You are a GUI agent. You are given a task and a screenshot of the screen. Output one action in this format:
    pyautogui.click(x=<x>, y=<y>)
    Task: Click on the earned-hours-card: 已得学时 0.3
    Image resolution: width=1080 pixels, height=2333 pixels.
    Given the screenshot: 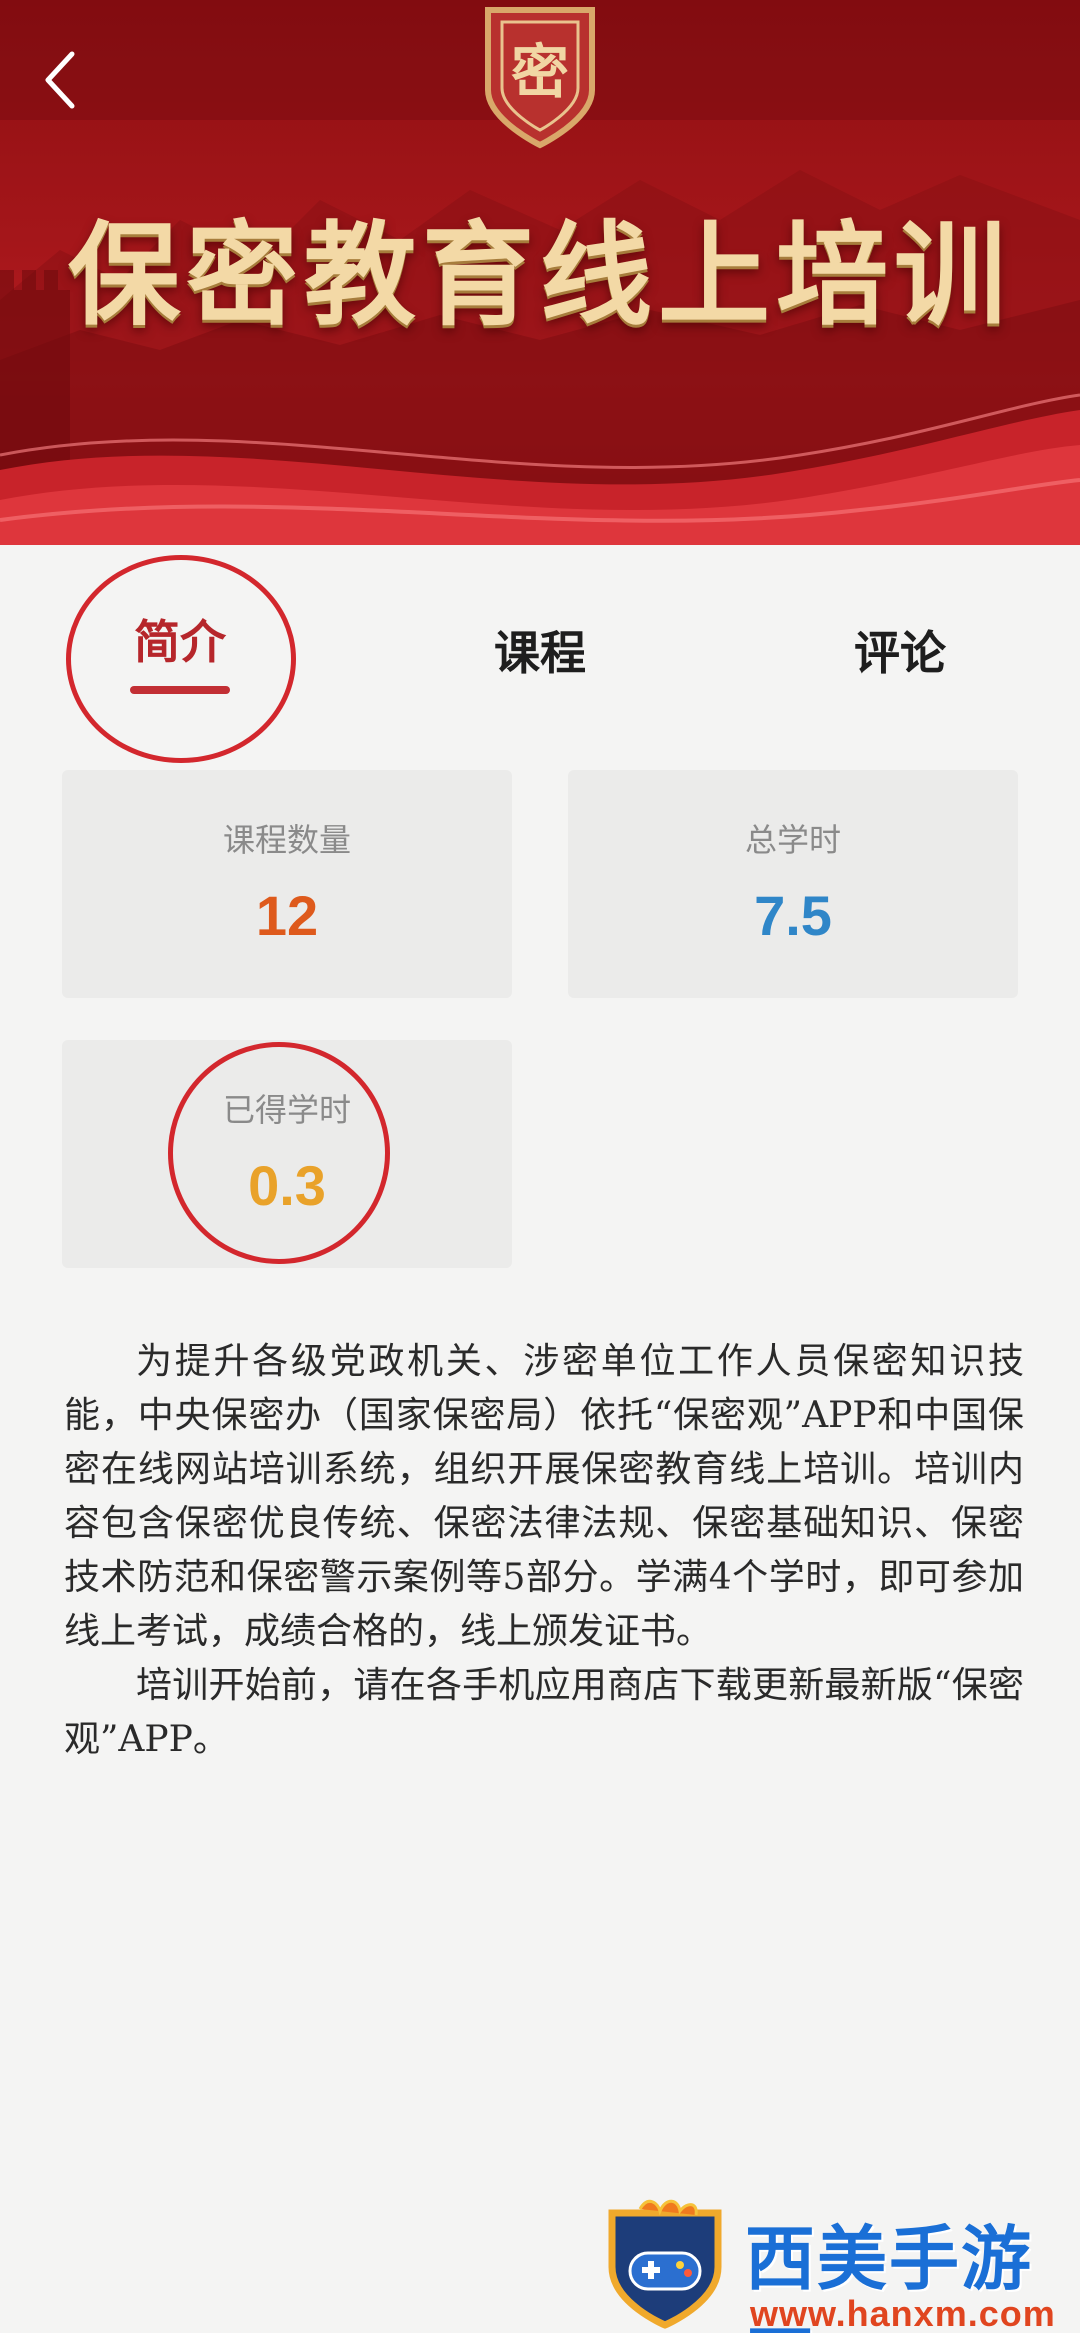 What is the action you would take?
    pyautogui.click(x=287, y=1154)
    